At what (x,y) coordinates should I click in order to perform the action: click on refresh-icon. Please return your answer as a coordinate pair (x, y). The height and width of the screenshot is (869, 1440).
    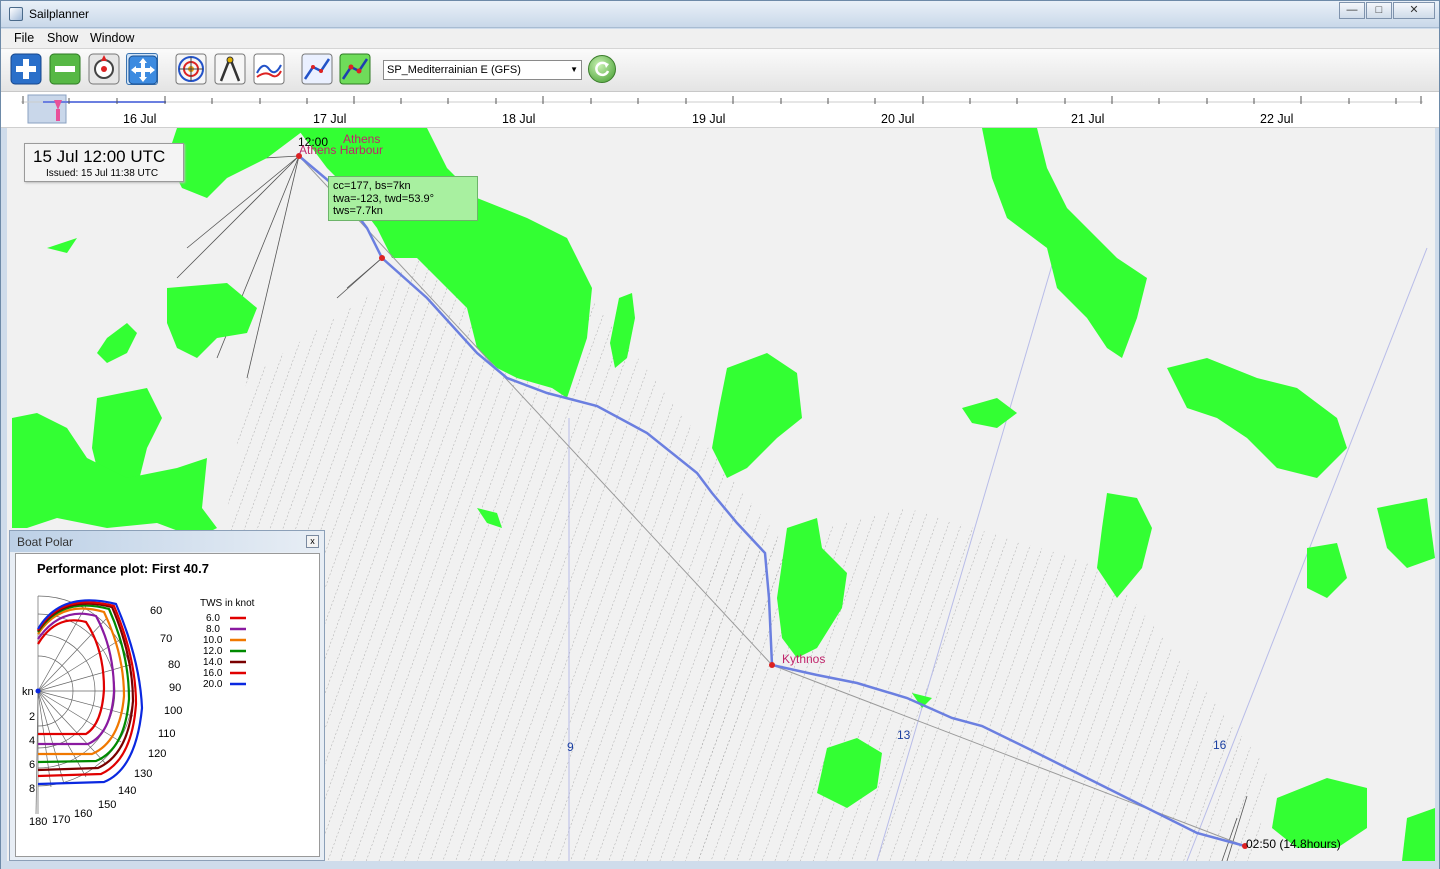
    Looking at the image, I should click on (602, 69).